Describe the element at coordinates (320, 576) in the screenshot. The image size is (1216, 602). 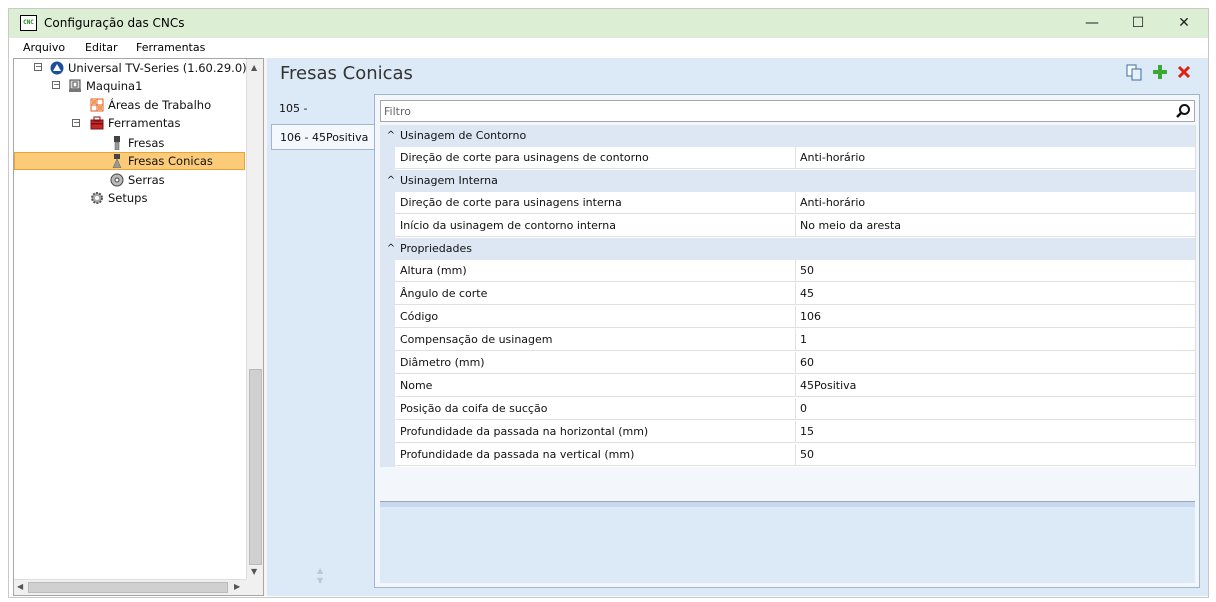
I see `tabs-scroll-icon: ▲ ▼` at that location.